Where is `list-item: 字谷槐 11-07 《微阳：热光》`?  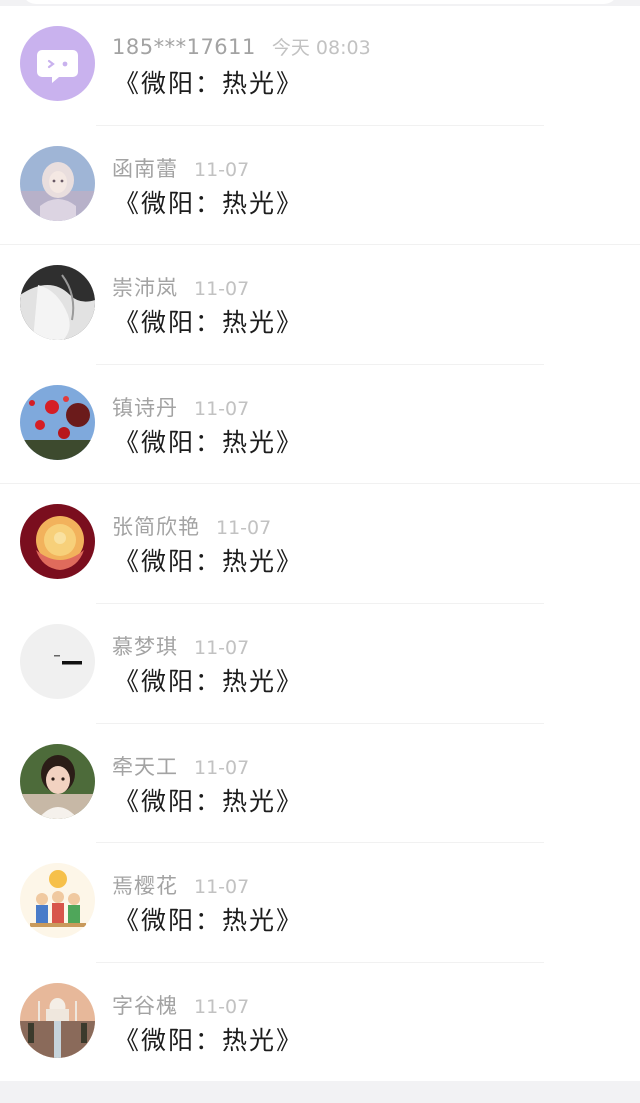 list-item: 字谷槐 11-07 《微阳：热光》 is located at coordinates (320, 1023).